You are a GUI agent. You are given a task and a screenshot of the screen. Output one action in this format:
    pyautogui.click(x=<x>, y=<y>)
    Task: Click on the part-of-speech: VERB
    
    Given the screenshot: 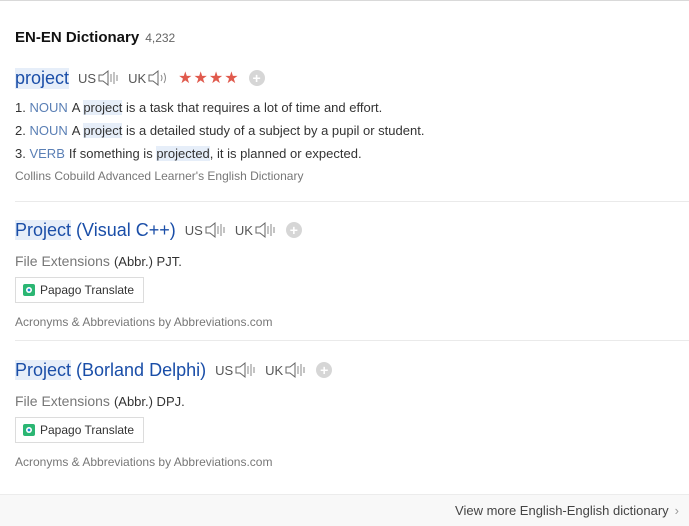 What is the action you would take?
    pyautogui.click(x=47, y=153)
    